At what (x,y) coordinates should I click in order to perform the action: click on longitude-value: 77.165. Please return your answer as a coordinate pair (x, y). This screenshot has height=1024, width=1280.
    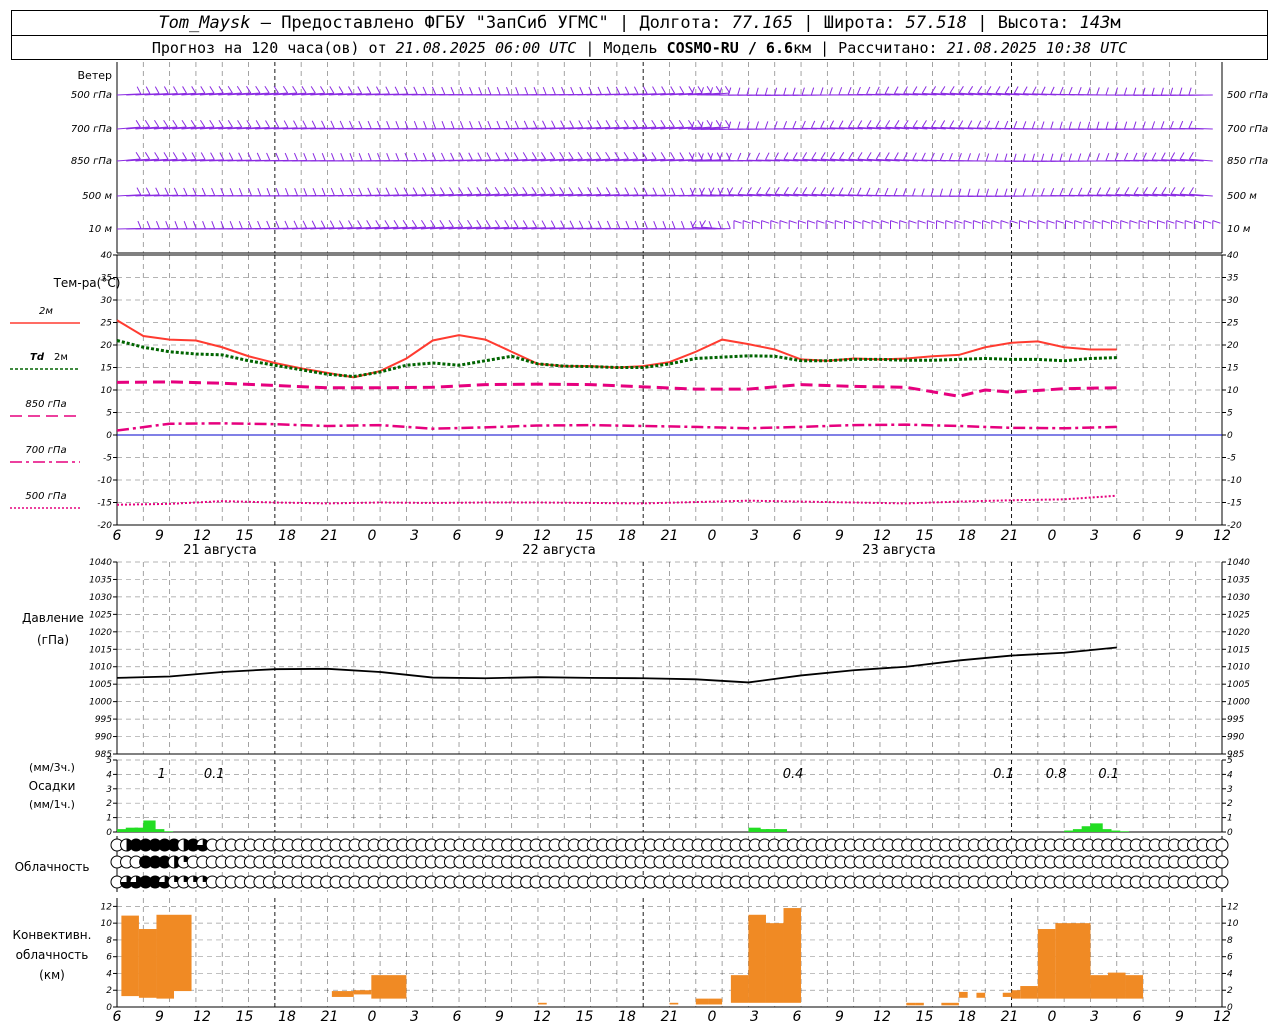
    Looking at the image, I should click on (762, 23).